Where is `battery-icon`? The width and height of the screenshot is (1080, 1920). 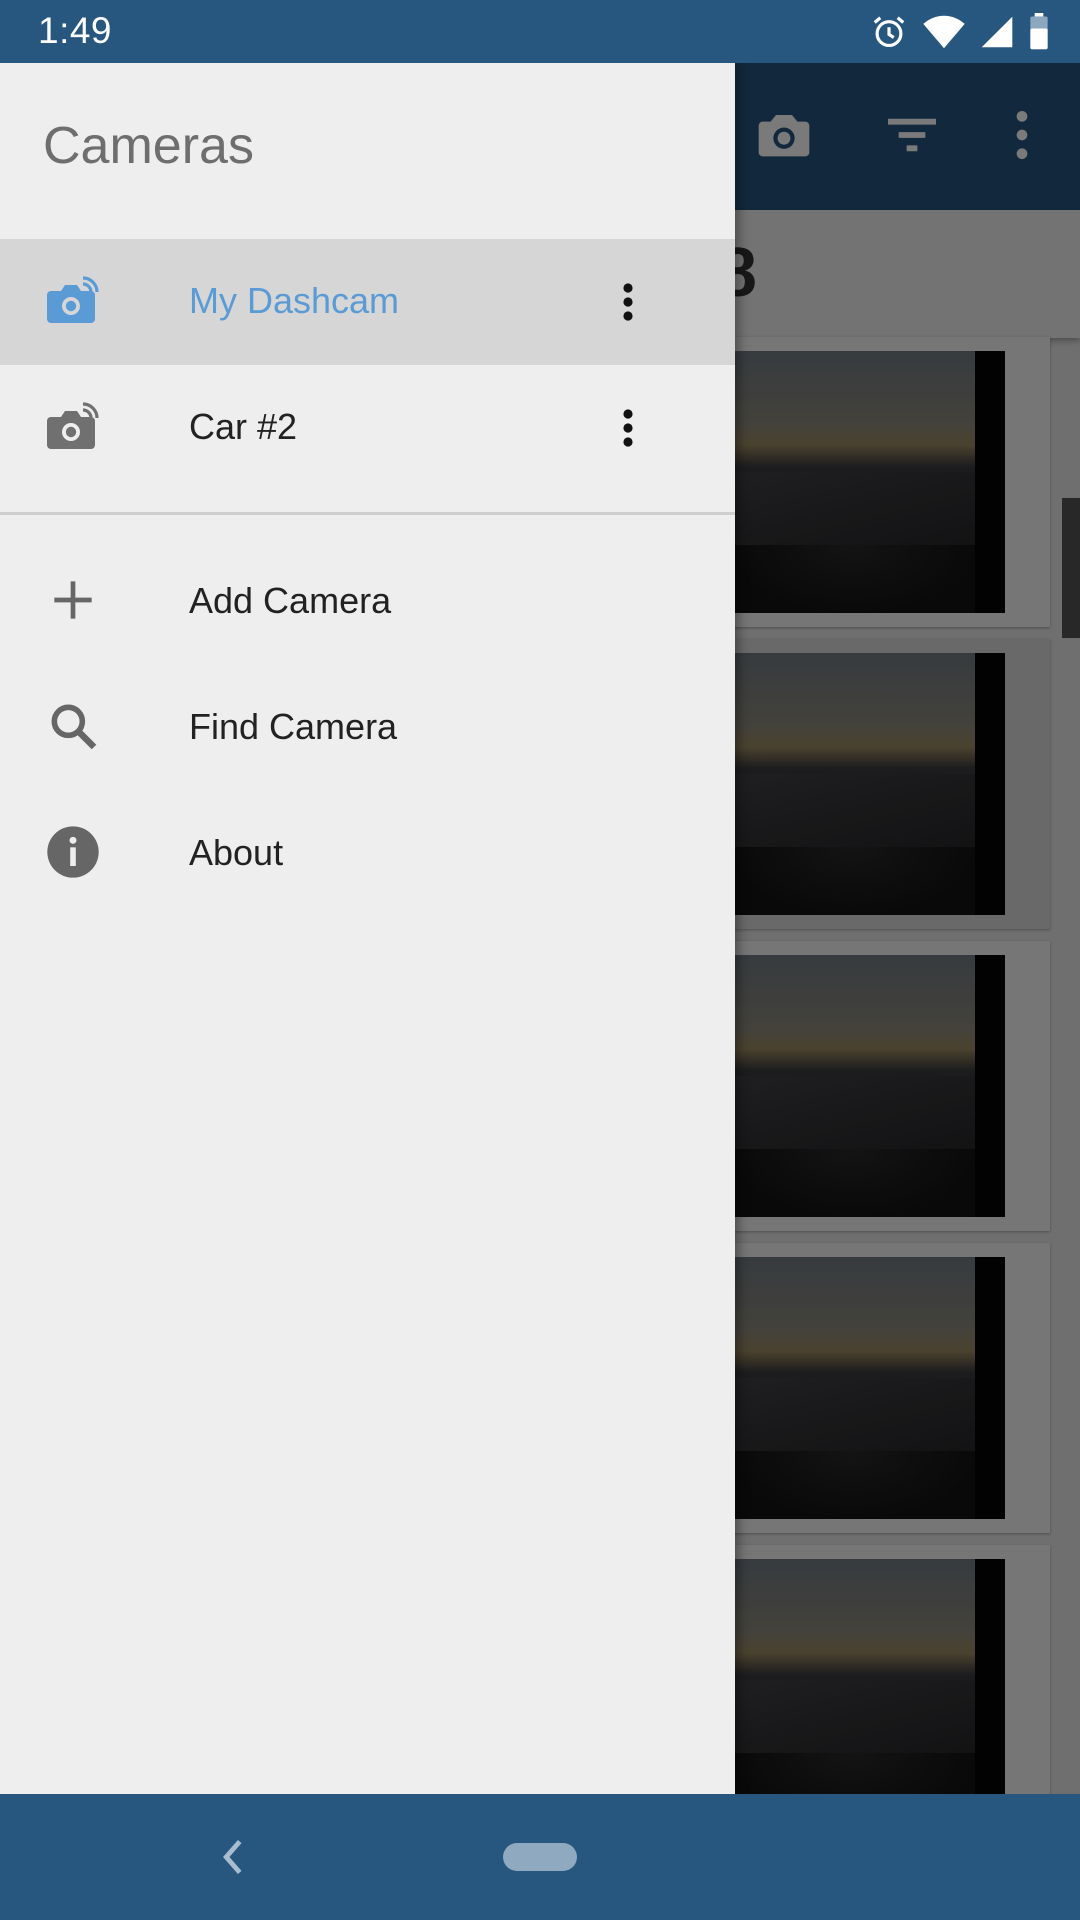 battery-icon is located at coordinates (1039, 31).